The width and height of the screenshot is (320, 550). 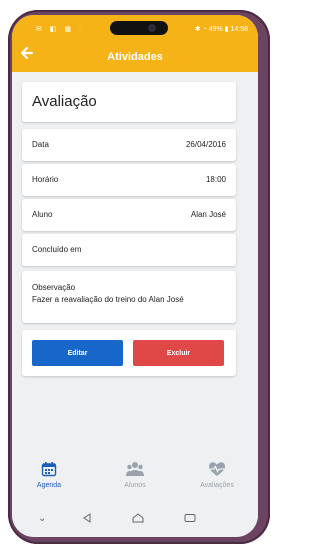 I want to click on actions-card: Editar Excluir, so click(x=129, y=353).